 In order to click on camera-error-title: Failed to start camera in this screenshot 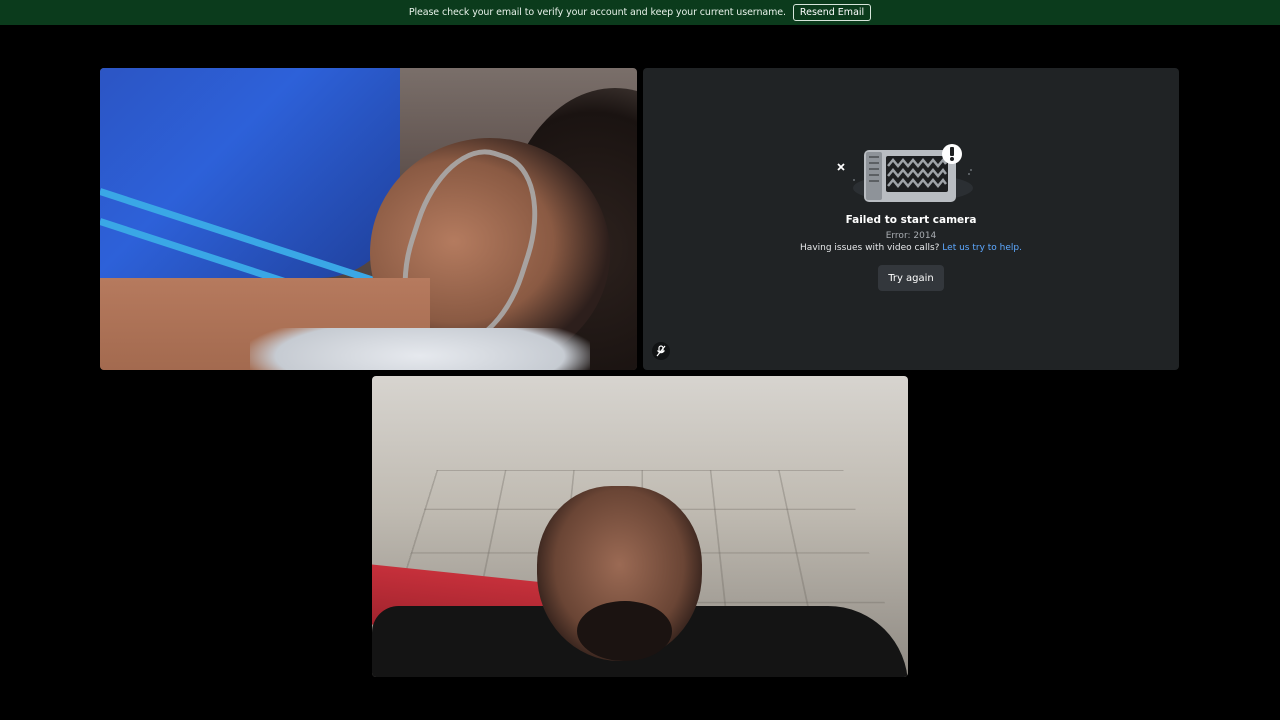, I will do `click(911, 220)`.